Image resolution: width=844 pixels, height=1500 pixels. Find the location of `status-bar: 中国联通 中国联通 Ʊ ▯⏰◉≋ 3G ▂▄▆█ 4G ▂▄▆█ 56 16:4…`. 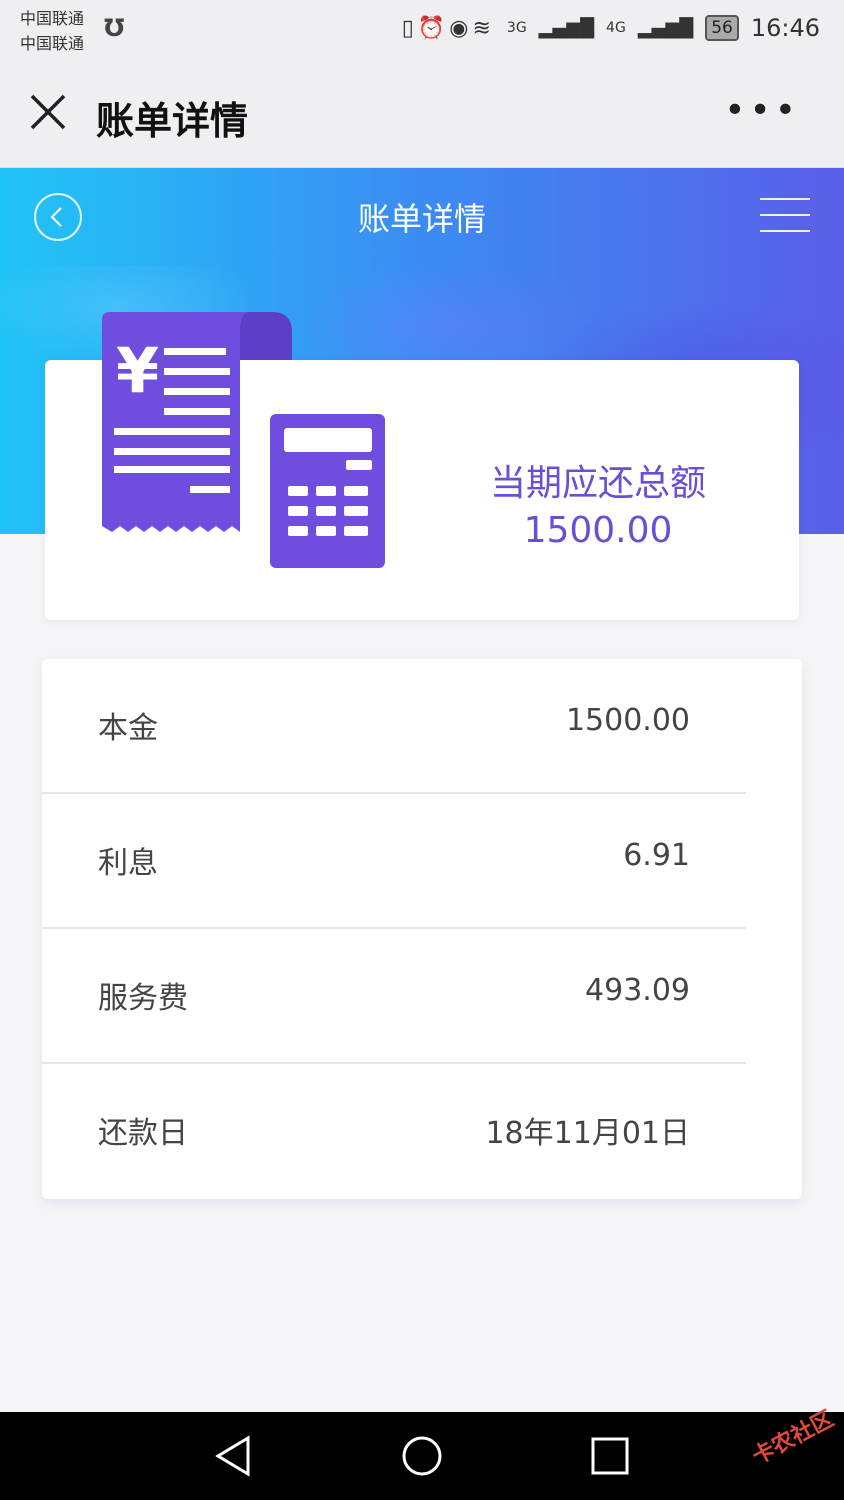

status-bar: 中国联通 中国联通 Ʊ ▯⏰◉≋ 3G ▂▄▆█ 4G ▂▄▆█ 56 16:4… is located at coordinates (422, 30).